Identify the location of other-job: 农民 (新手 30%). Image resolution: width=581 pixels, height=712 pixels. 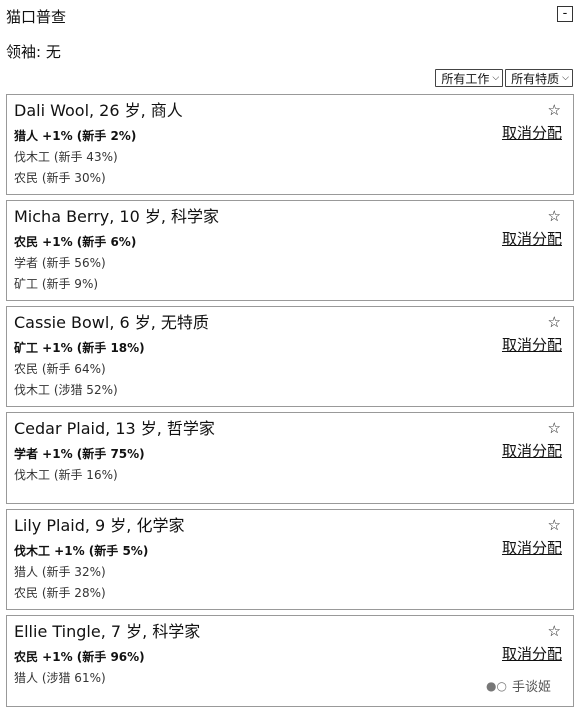
(60, 178).